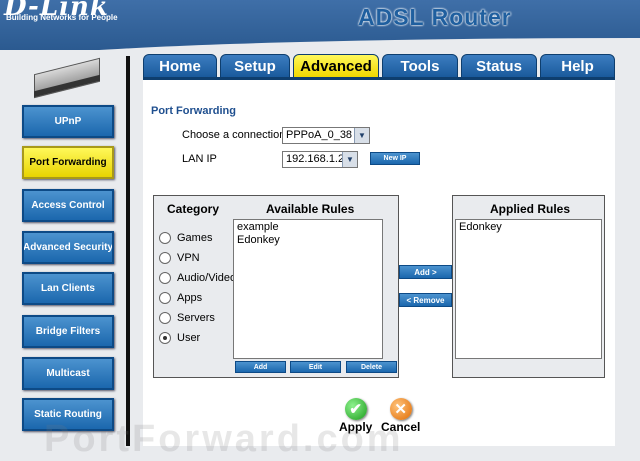  What do you see at coordinates (68, 288) in the screenshot?
I see `sidebar-item-lan-clients: Lan Clients` at bounding box center [68, 288].